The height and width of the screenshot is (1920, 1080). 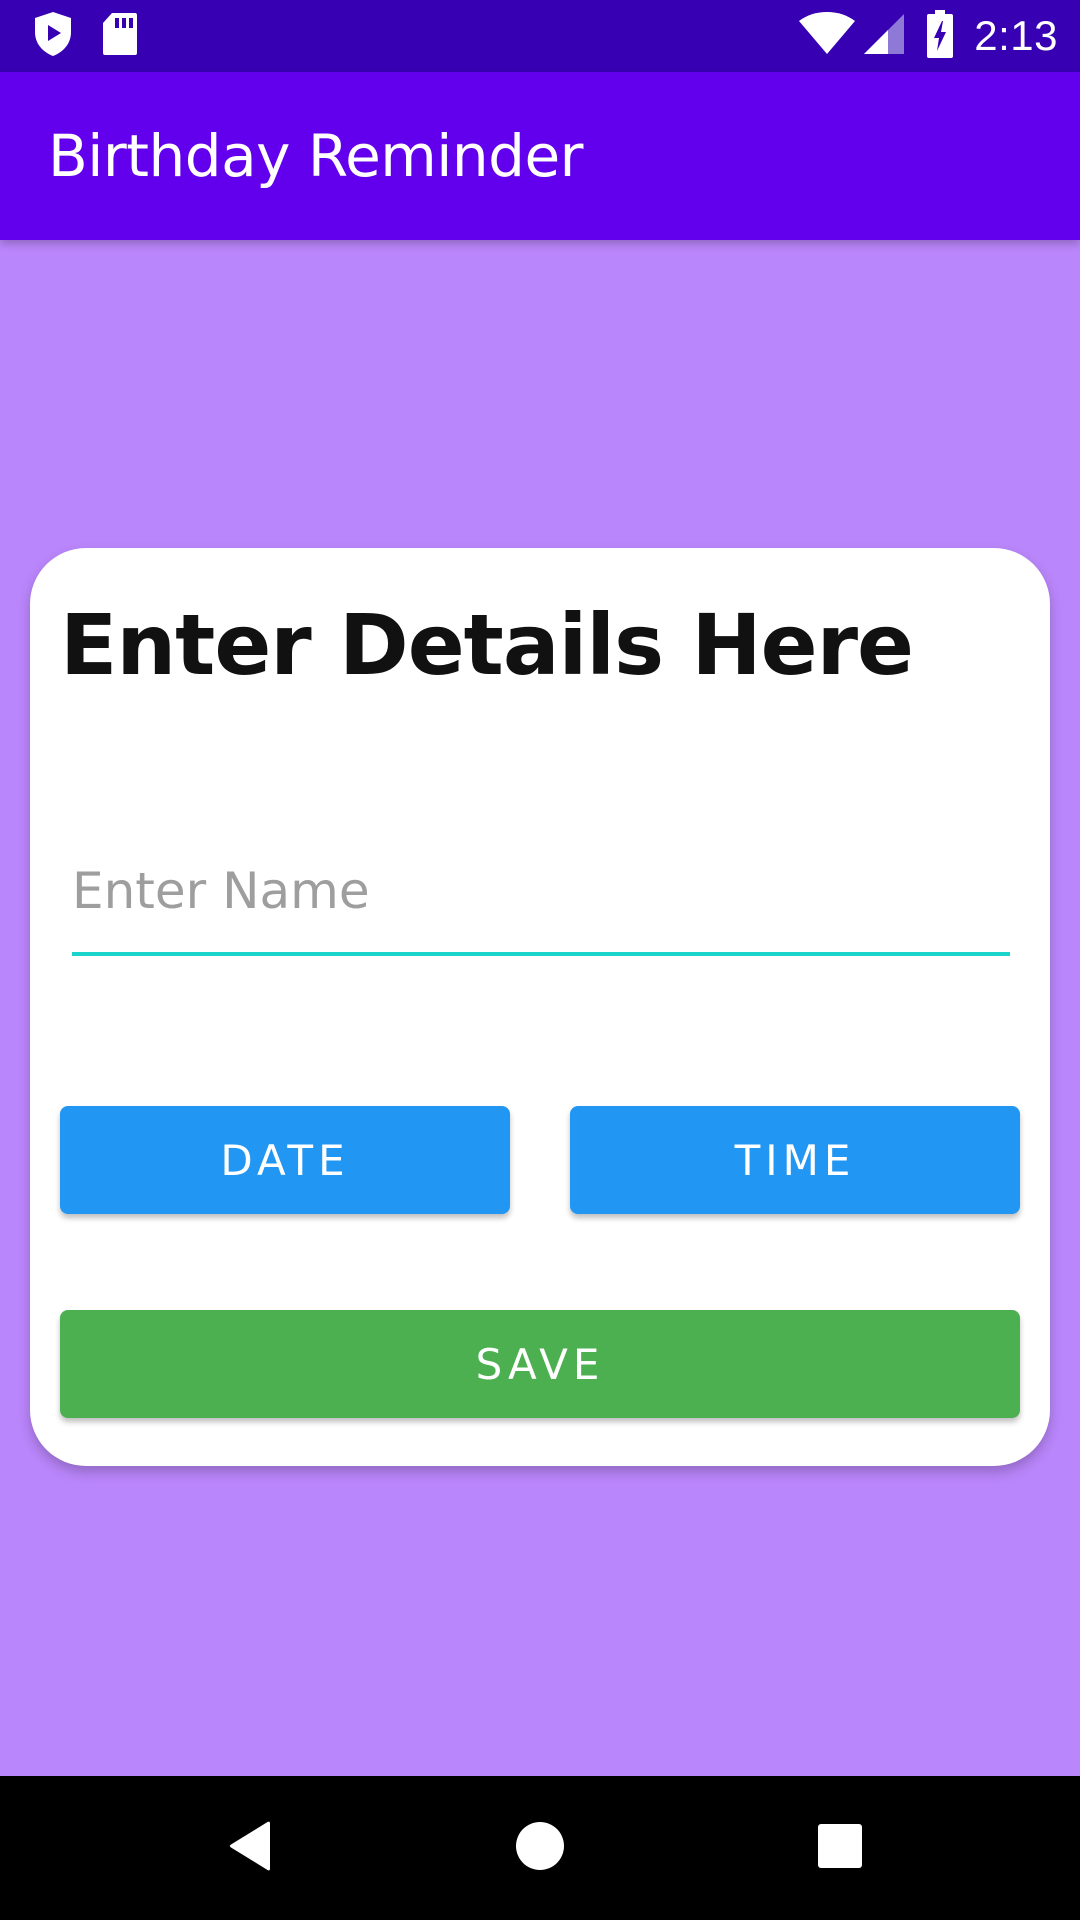 What do you see at coordinates (315, 156) in the screenshot?
I see `app-title: Birthday Reminder` at bounding box center [315, 156].